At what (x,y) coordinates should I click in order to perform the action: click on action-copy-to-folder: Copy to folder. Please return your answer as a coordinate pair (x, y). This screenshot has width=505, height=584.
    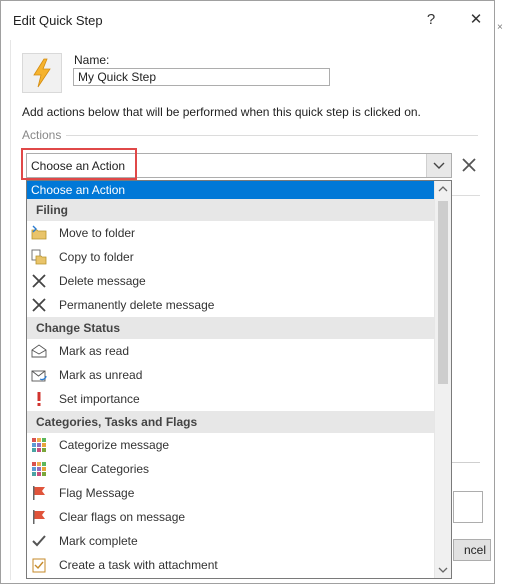
    Looking at the image, I should click on (231, 257).